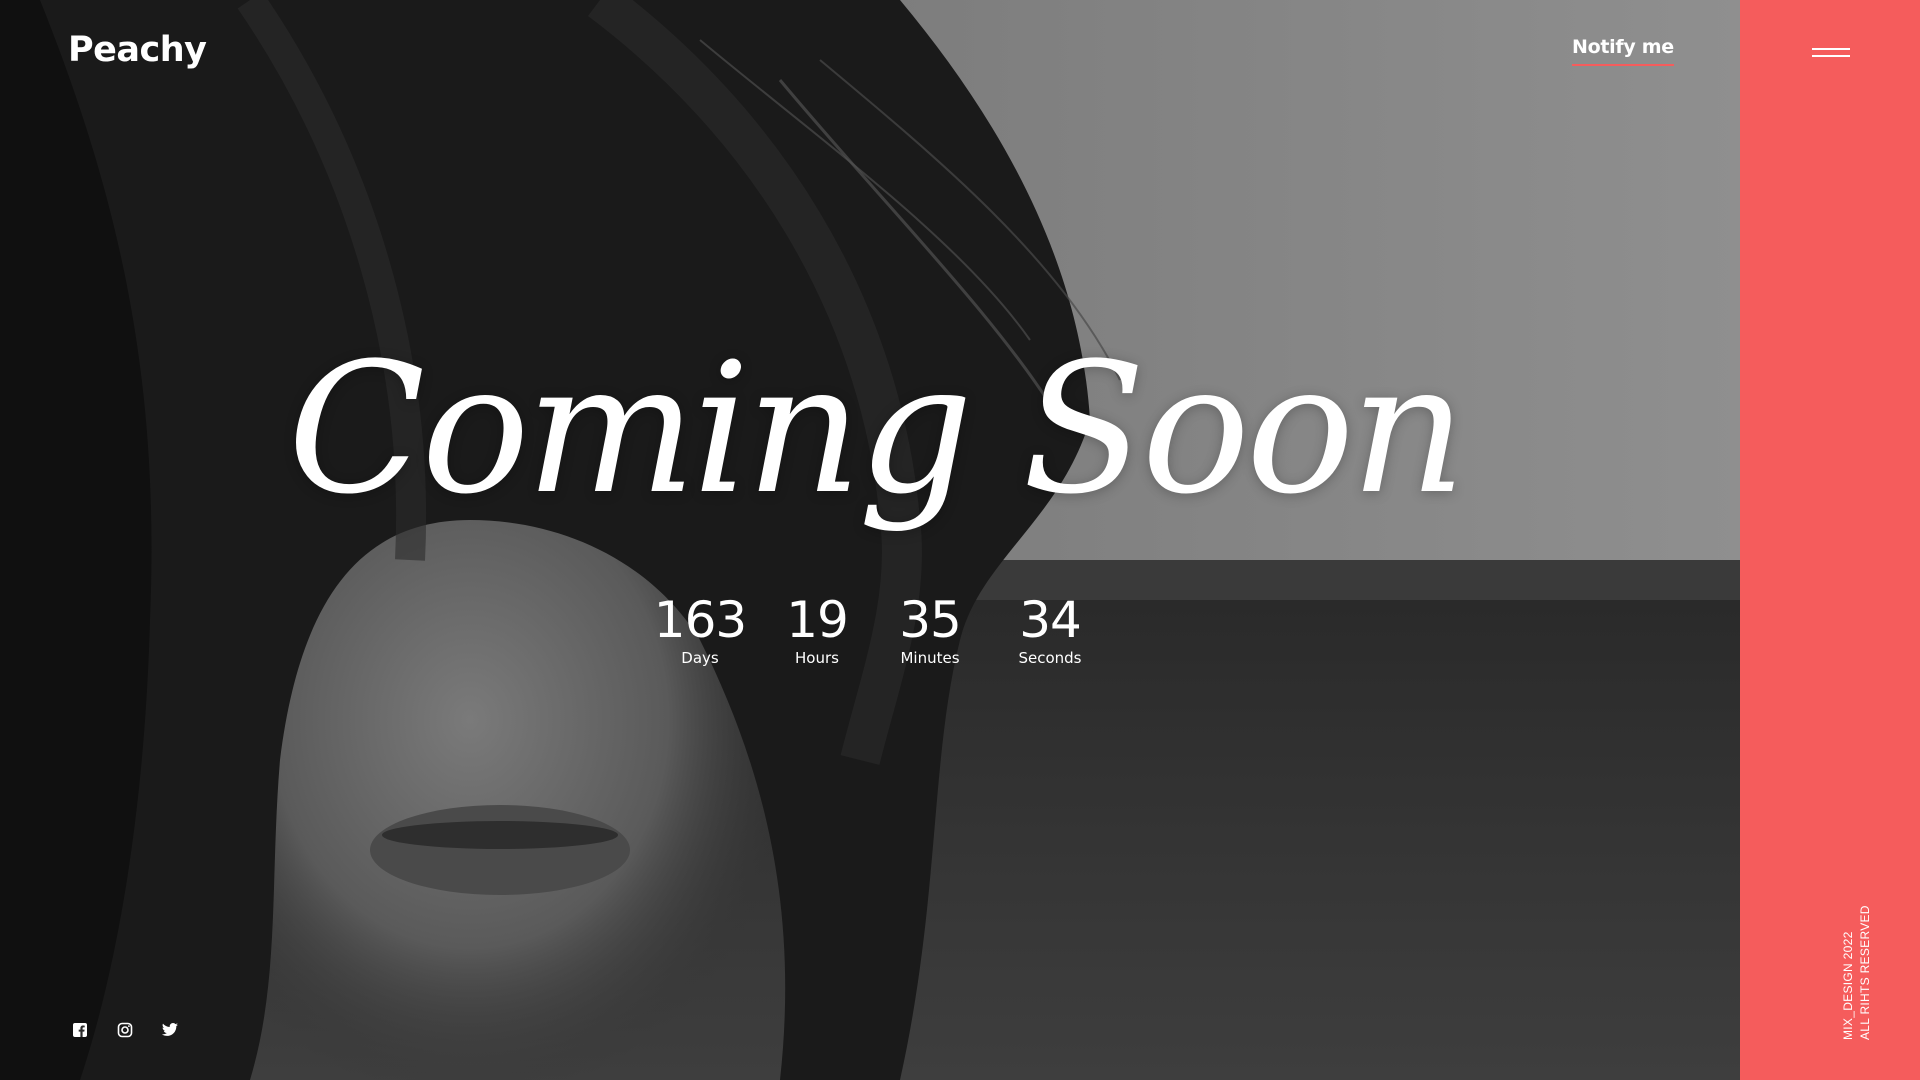  What do you see at coordinates (1857, 972) in the screenshot?
I see `copyright-notice: MIX_DESIGN 2022 ALL RIHTS RESERVED` at bounding box center [1857, 972].